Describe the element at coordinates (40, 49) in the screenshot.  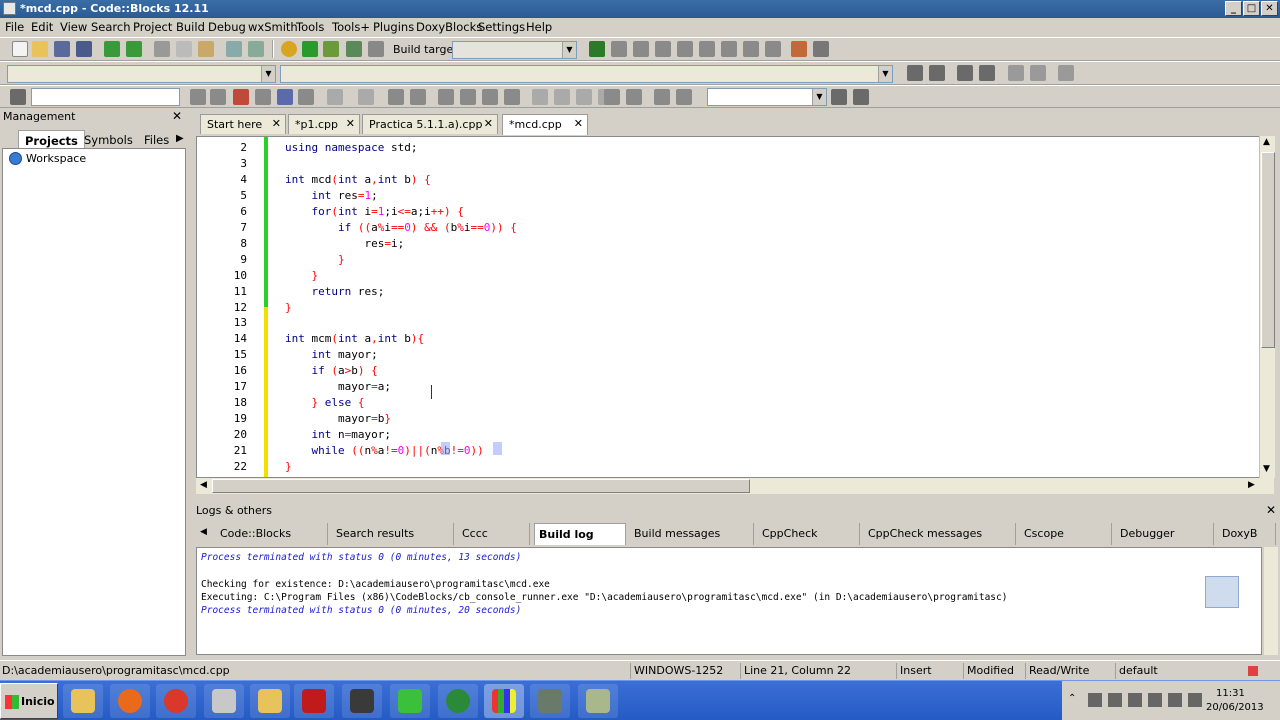
I see `open-icon` at that location.